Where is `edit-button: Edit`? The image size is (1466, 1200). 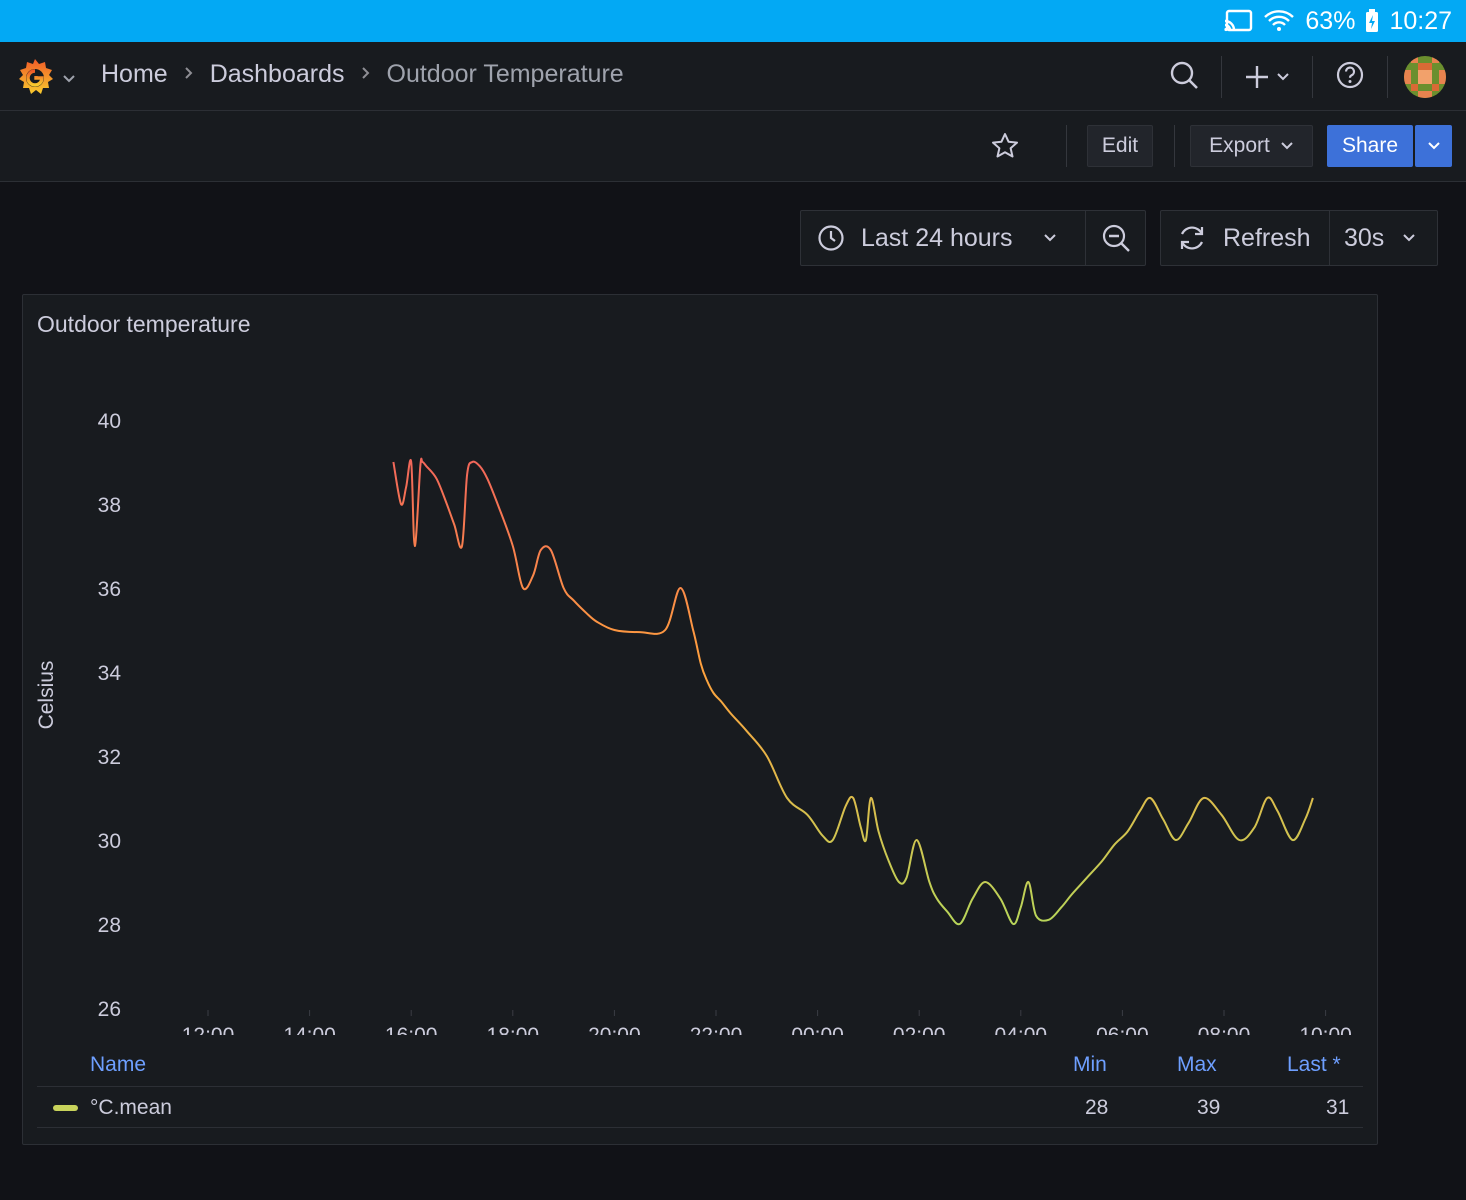
edit-button: Edit is located at coordinates (1120, 146).